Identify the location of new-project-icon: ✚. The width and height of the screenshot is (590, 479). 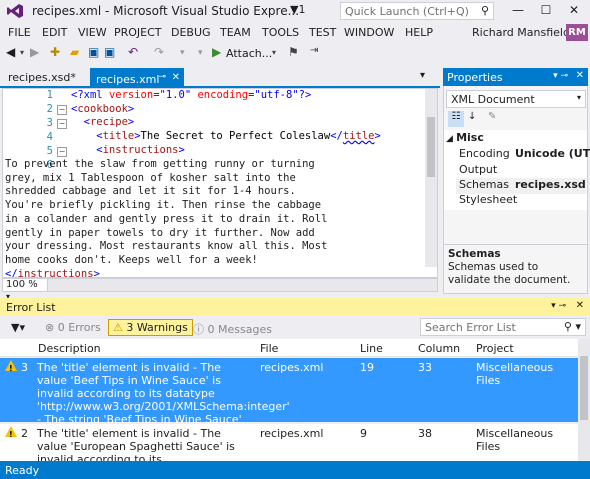
(55, 52).